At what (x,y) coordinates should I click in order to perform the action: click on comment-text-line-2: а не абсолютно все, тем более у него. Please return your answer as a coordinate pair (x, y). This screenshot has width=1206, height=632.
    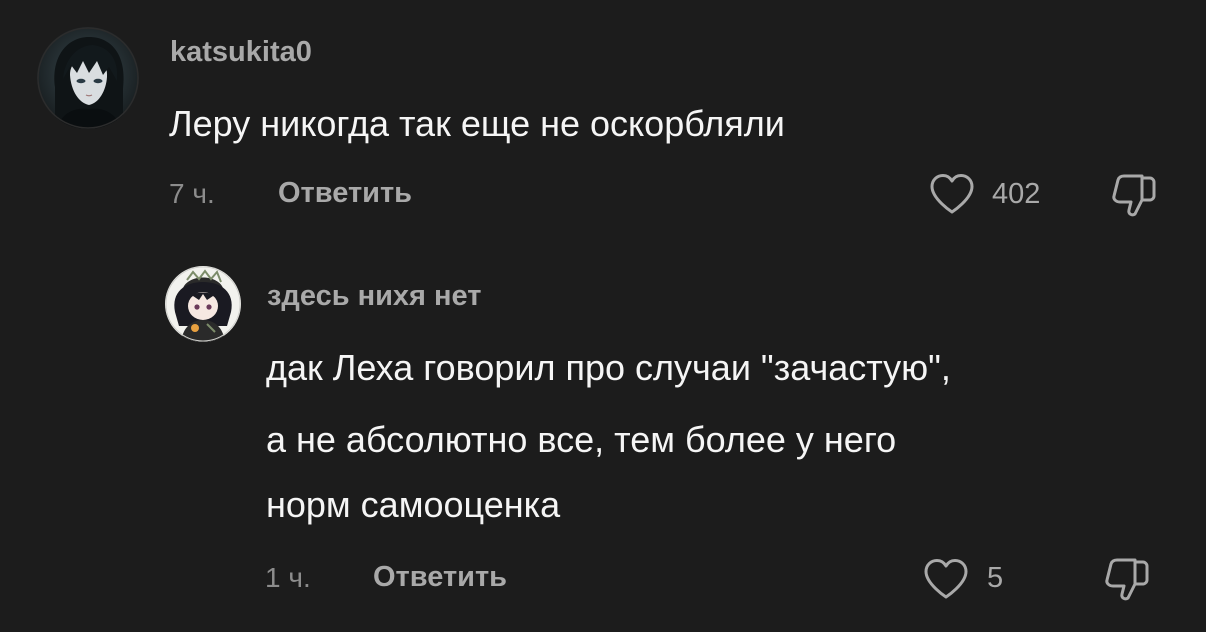
    Looking at the image, I should click on (581, 439).